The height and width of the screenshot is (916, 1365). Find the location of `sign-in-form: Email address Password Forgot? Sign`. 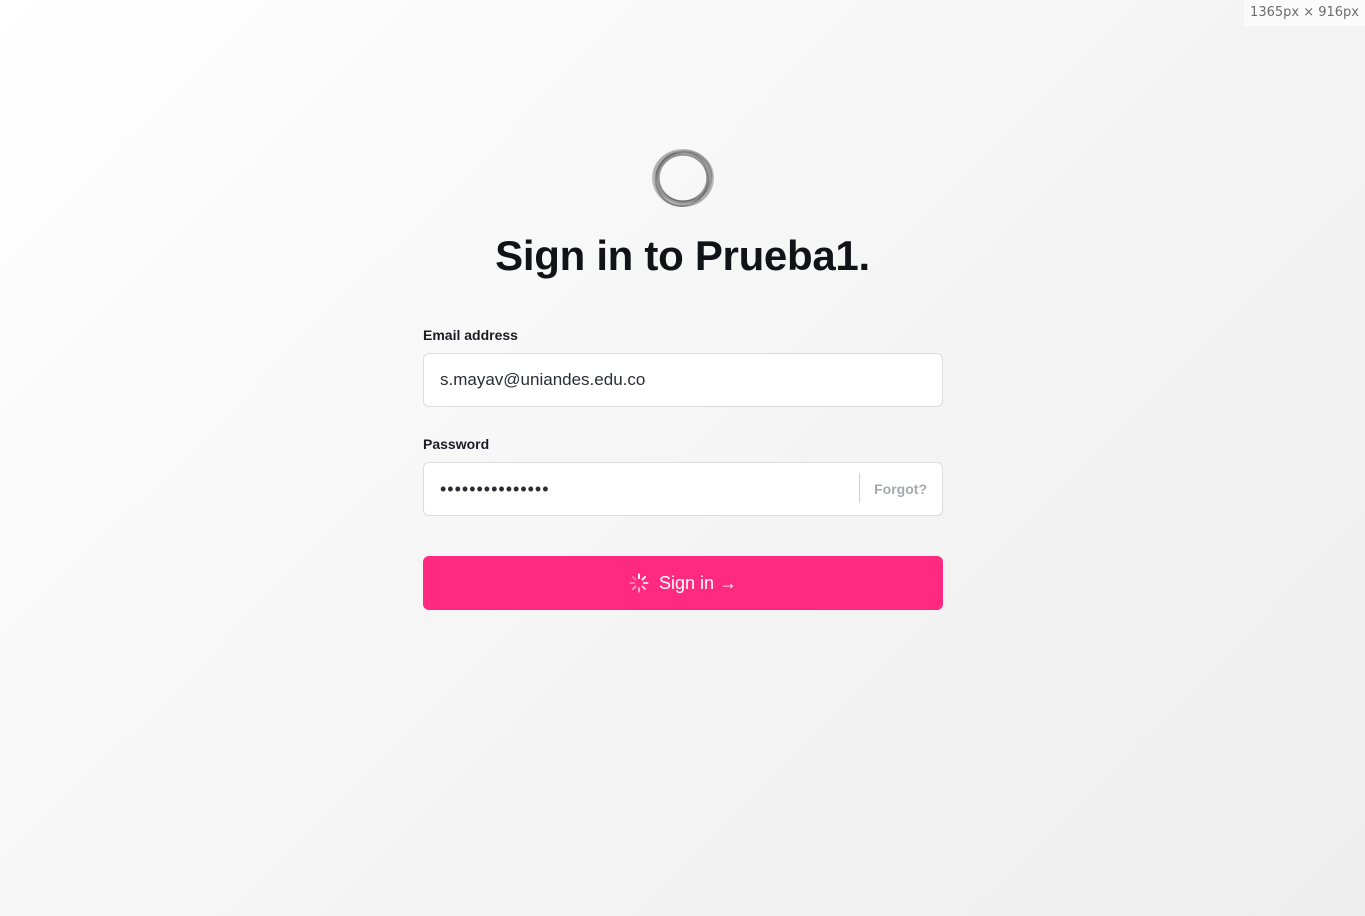

sign-in-form: Email address Password Forgot? Sign is located at coordinates (683, 468).